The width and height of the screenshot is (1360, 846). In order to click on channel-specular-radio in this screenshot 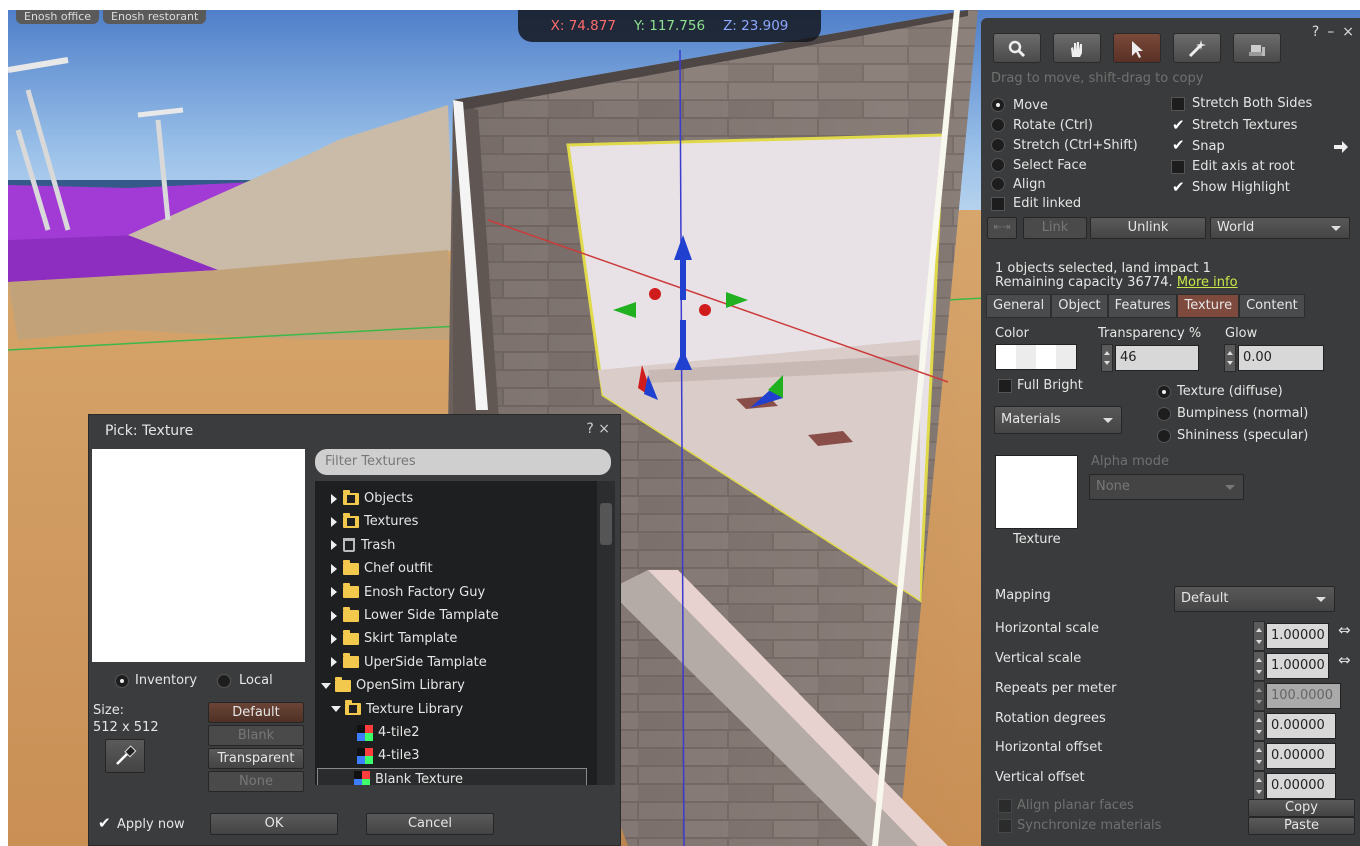, I will do `click(1164, 436)`.